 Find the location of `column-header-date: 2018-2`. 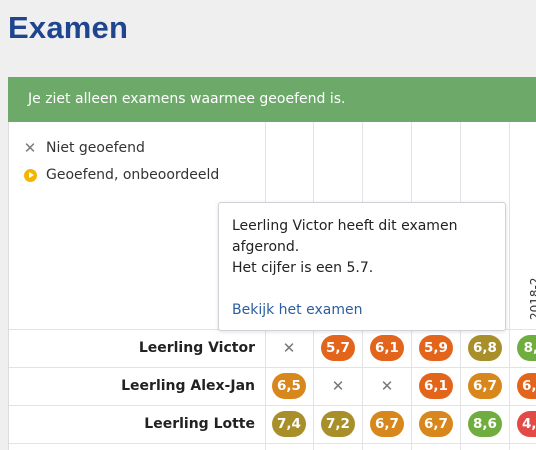

column-header-date: 2018-2 is located at coordinates (532, 298).